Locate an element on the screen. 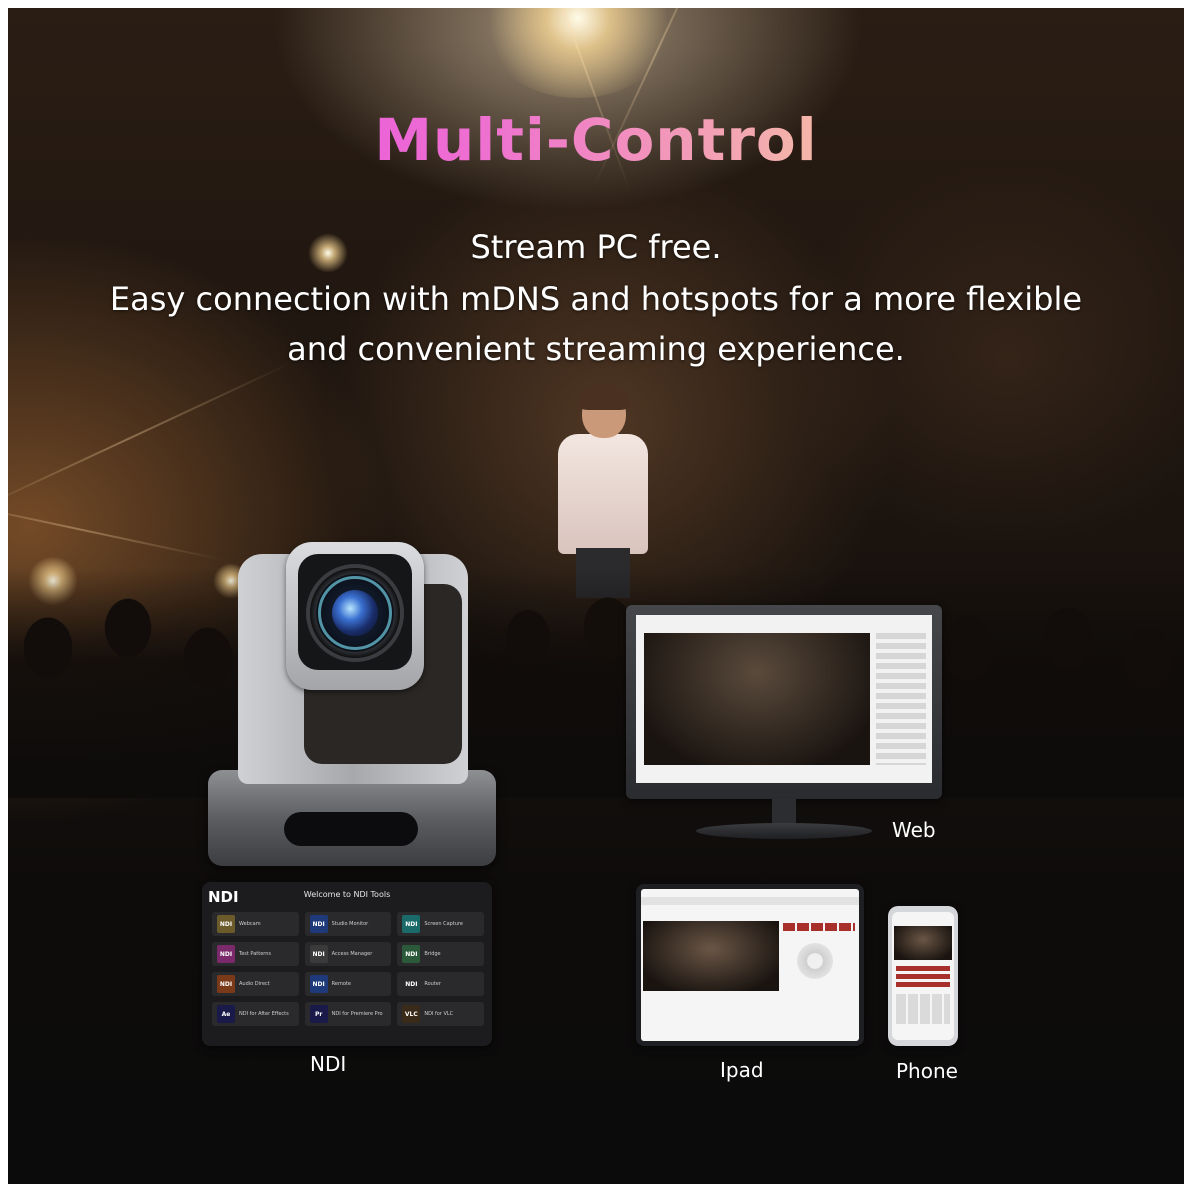 The height and width of the screenshot is (1184, 1184). ndi-tool-tile: NDI Screen Capture is located at coordinates (440, 924).